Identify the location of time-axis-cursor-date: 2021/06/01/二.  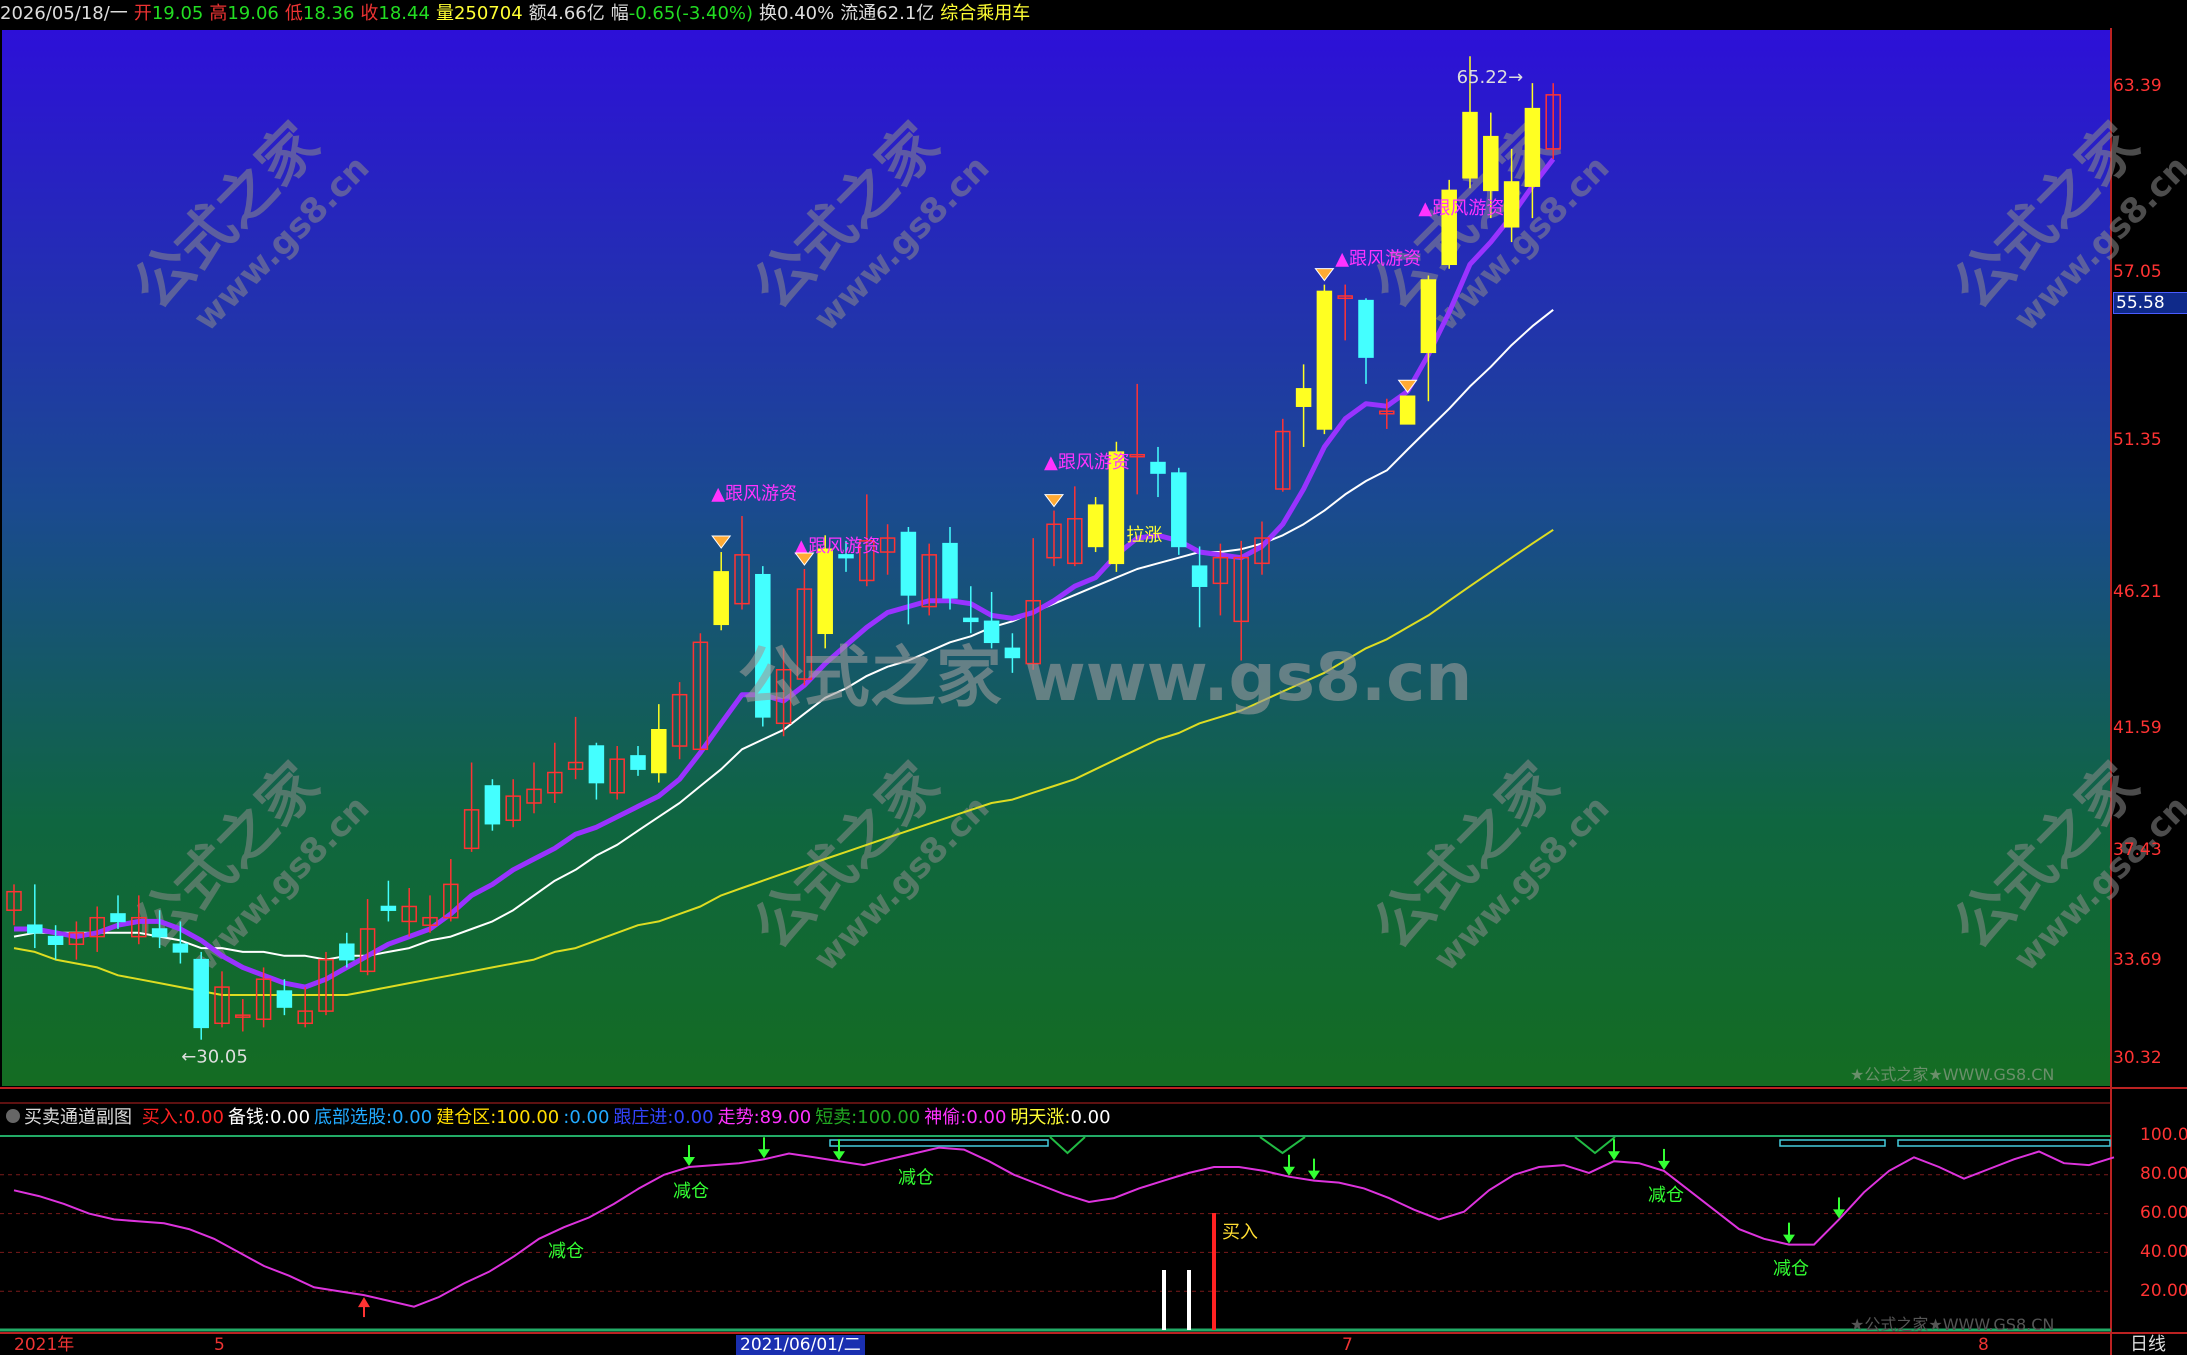
(800, 1345).